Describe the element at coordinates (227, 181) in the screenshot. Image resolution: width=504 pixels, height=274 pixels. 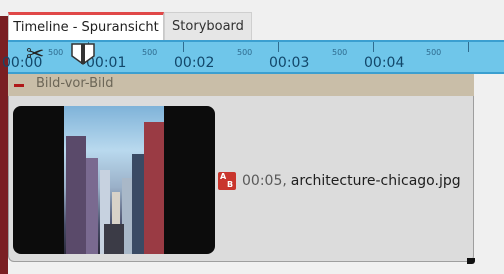
I see `image-ab-icon: AB` at that location.